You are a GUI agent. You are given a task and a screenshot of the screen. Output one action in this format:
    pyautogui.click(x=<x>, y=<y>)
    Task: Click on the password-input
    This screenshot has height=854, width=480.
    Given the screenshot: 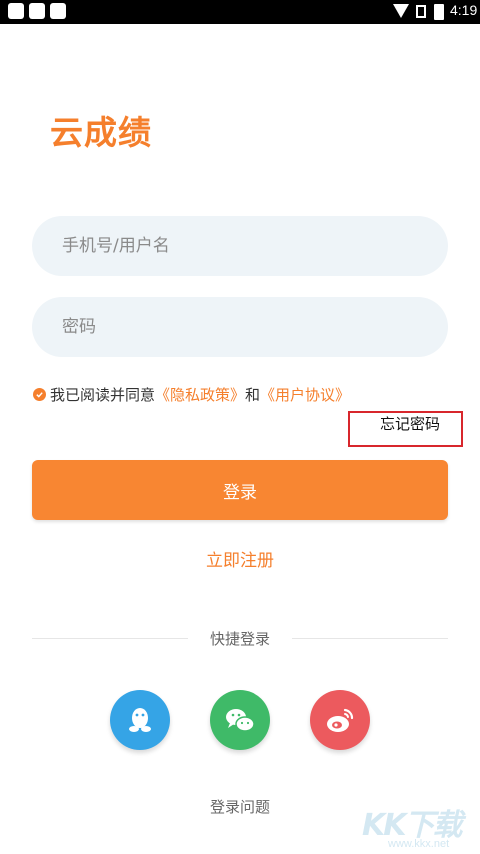 What is the action you would take?
    pyautogui.click(x=240, y=327)
    